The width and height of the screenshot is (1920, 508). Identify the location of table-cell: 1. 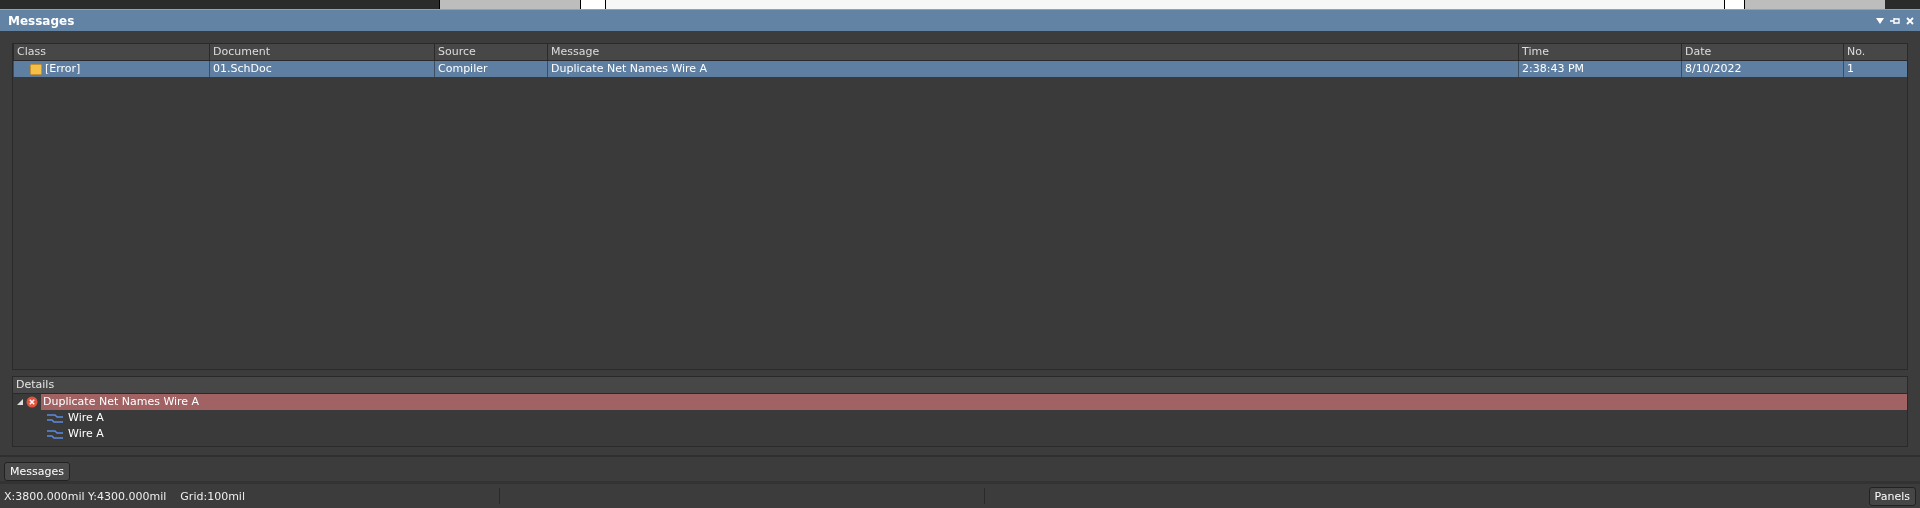
(1875, 69).